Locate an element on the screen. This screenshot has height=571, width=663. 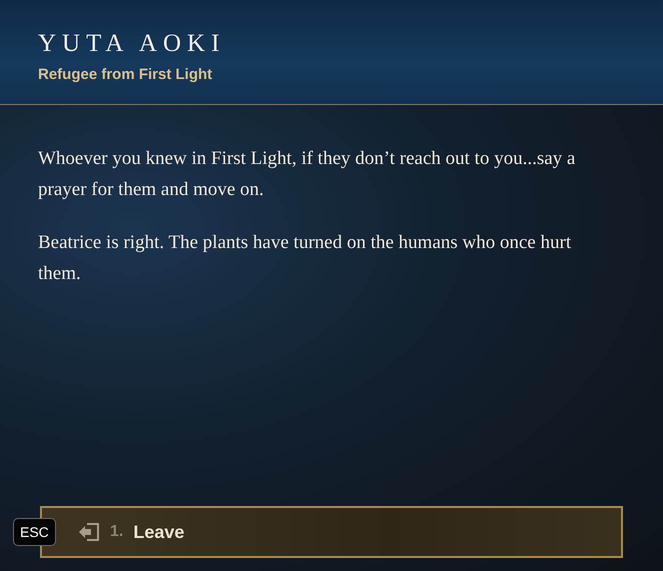
exit-door-icon is located at coordinates (89, 532).